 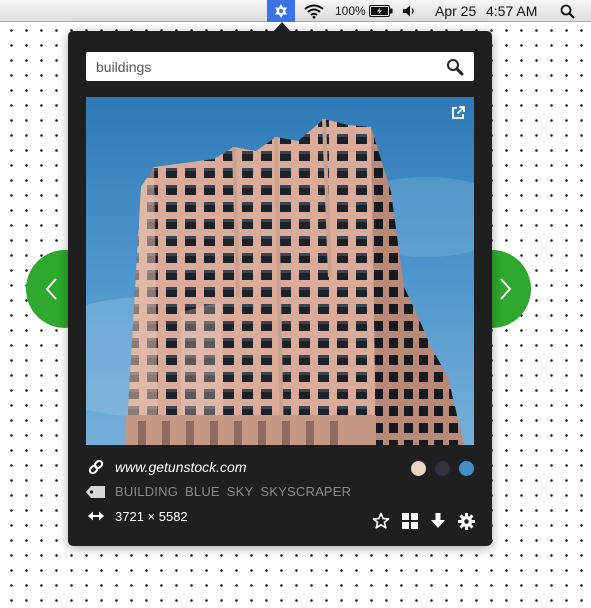 What do you see at coordinates (96, 516) in the screenshot?
I see `resize-arrows-icon` at bounding box center [96, 516].